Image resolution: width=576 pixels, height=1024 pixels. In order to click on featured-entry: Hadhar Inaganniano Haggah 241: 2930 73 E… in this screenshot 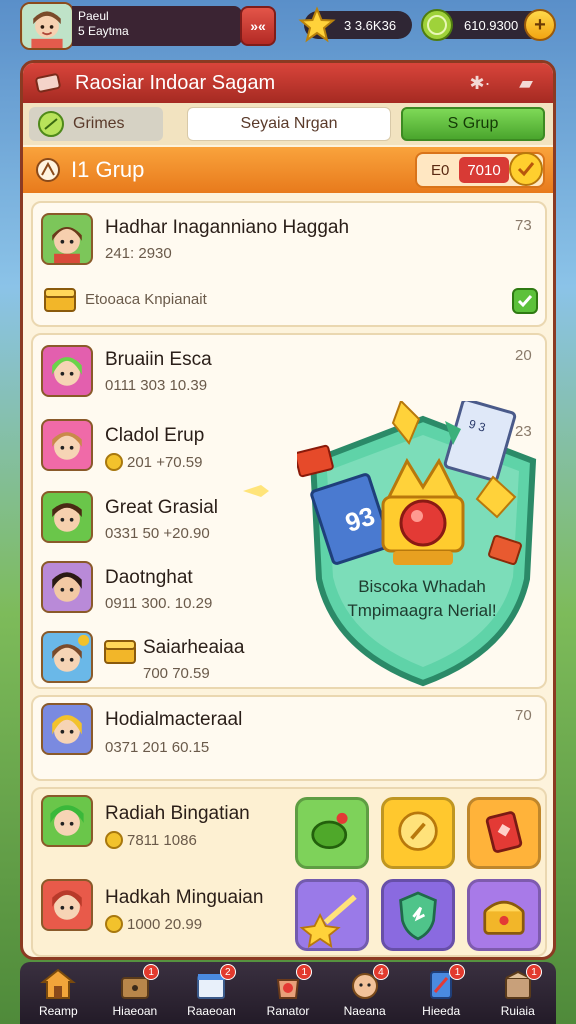, I will do `click(289, 264)`.